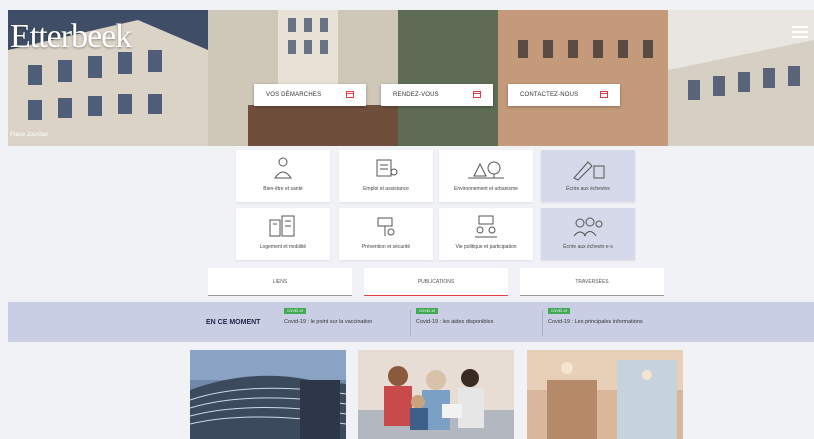  Describe the element at coordinates (604, 94) in the screenshot. I see `mail-icon` at that location.